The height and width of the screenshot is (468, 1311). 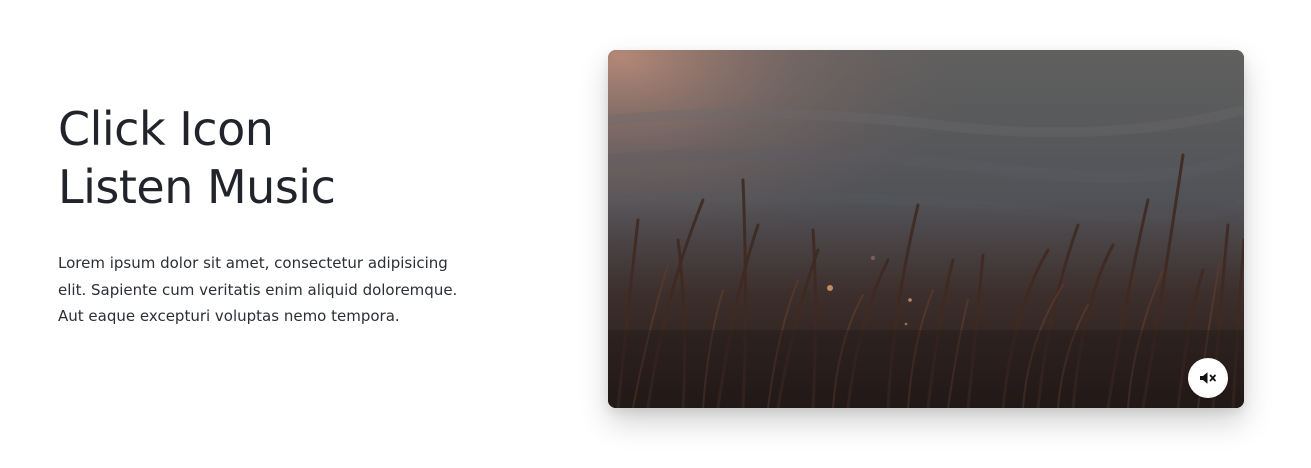 I want to click on hero-title: Click Icon Listen Music, so click(x=278, y=158).